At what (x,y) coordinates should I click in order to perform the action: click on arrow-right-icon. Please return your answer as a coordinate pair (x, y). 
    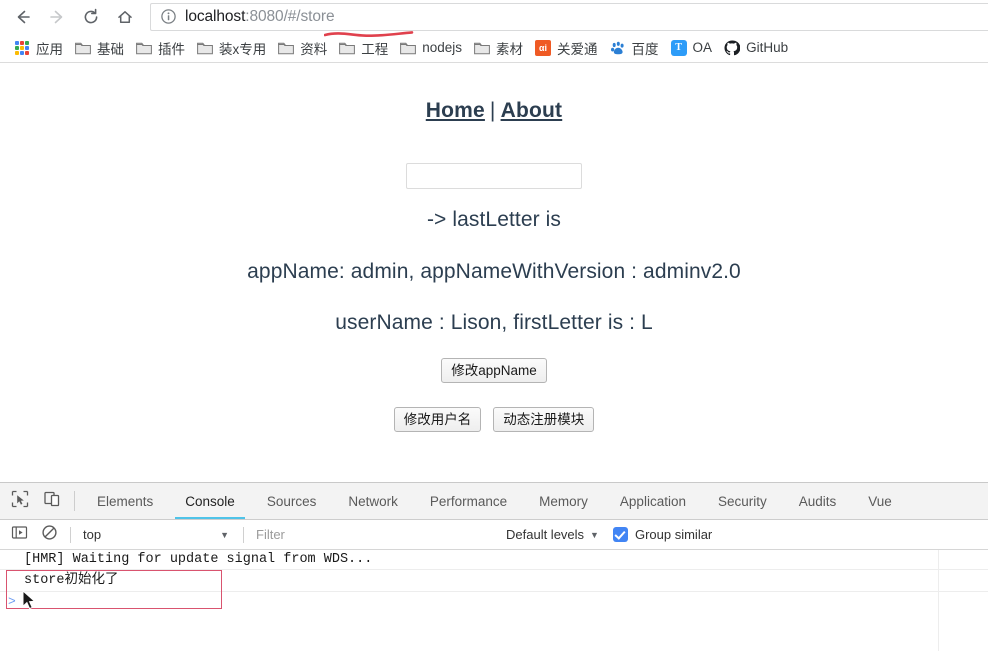
    Looking at the image, I should click on (57, 17).